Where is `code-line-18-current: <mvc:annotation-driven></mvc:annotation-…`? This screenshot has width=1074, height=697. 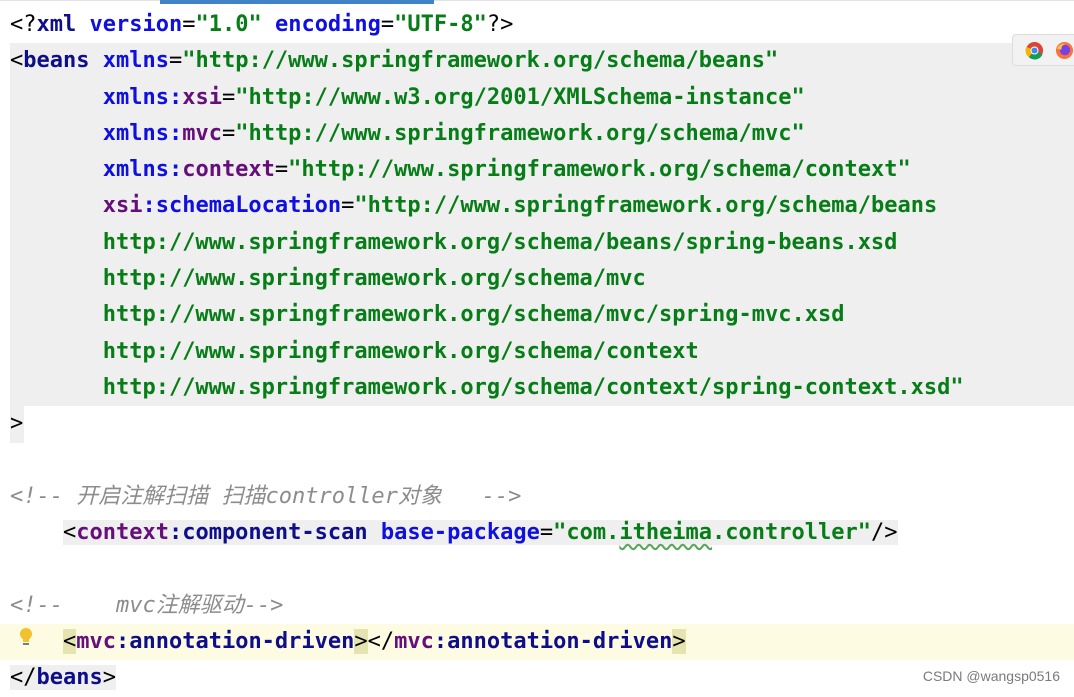 code-line-18-current: <mvc:annotation-driven></mvc:annotation-… is located at coordinates (537, 642).